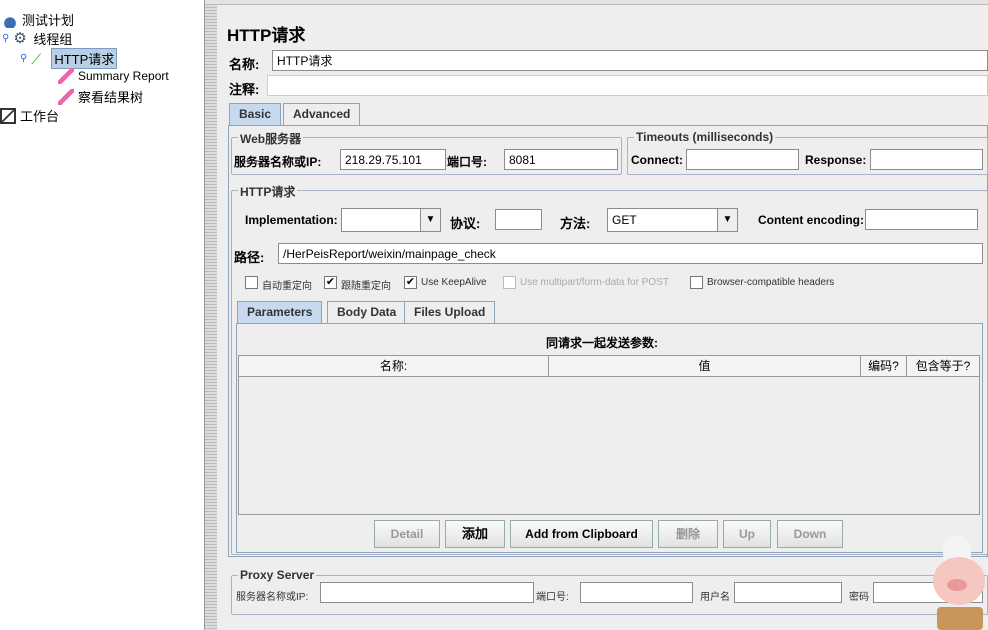 The height and width of the screenshot is (630, 988). I want to click on browser-headers-label: Browser-compatible headers, so click(771, 282).